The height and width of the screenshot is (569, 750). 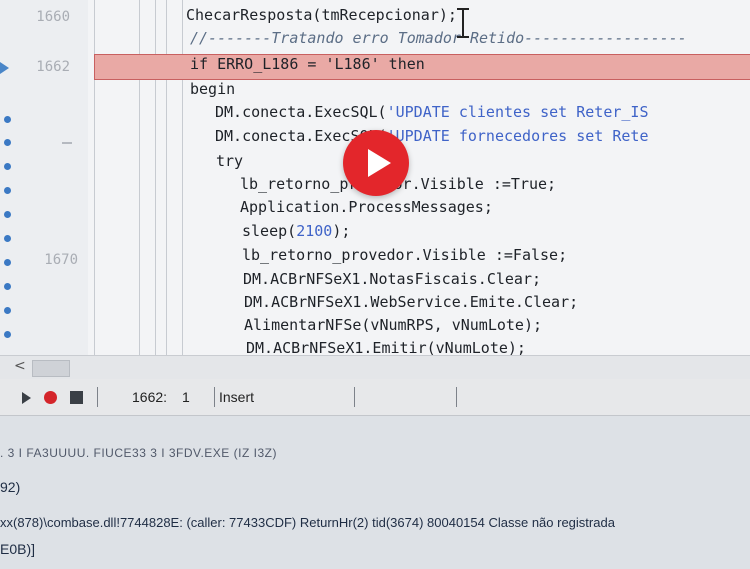 I want to click on code-token: DM.conecta.ExecSQL(, so click(x=301, y=112).